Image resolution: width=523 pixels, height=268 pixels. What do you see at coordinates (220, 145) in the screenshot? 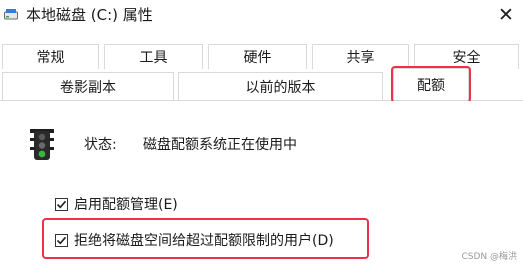
I see `status-value: 磁盘配额系统正在使用中` at bounding box center [220, 145].